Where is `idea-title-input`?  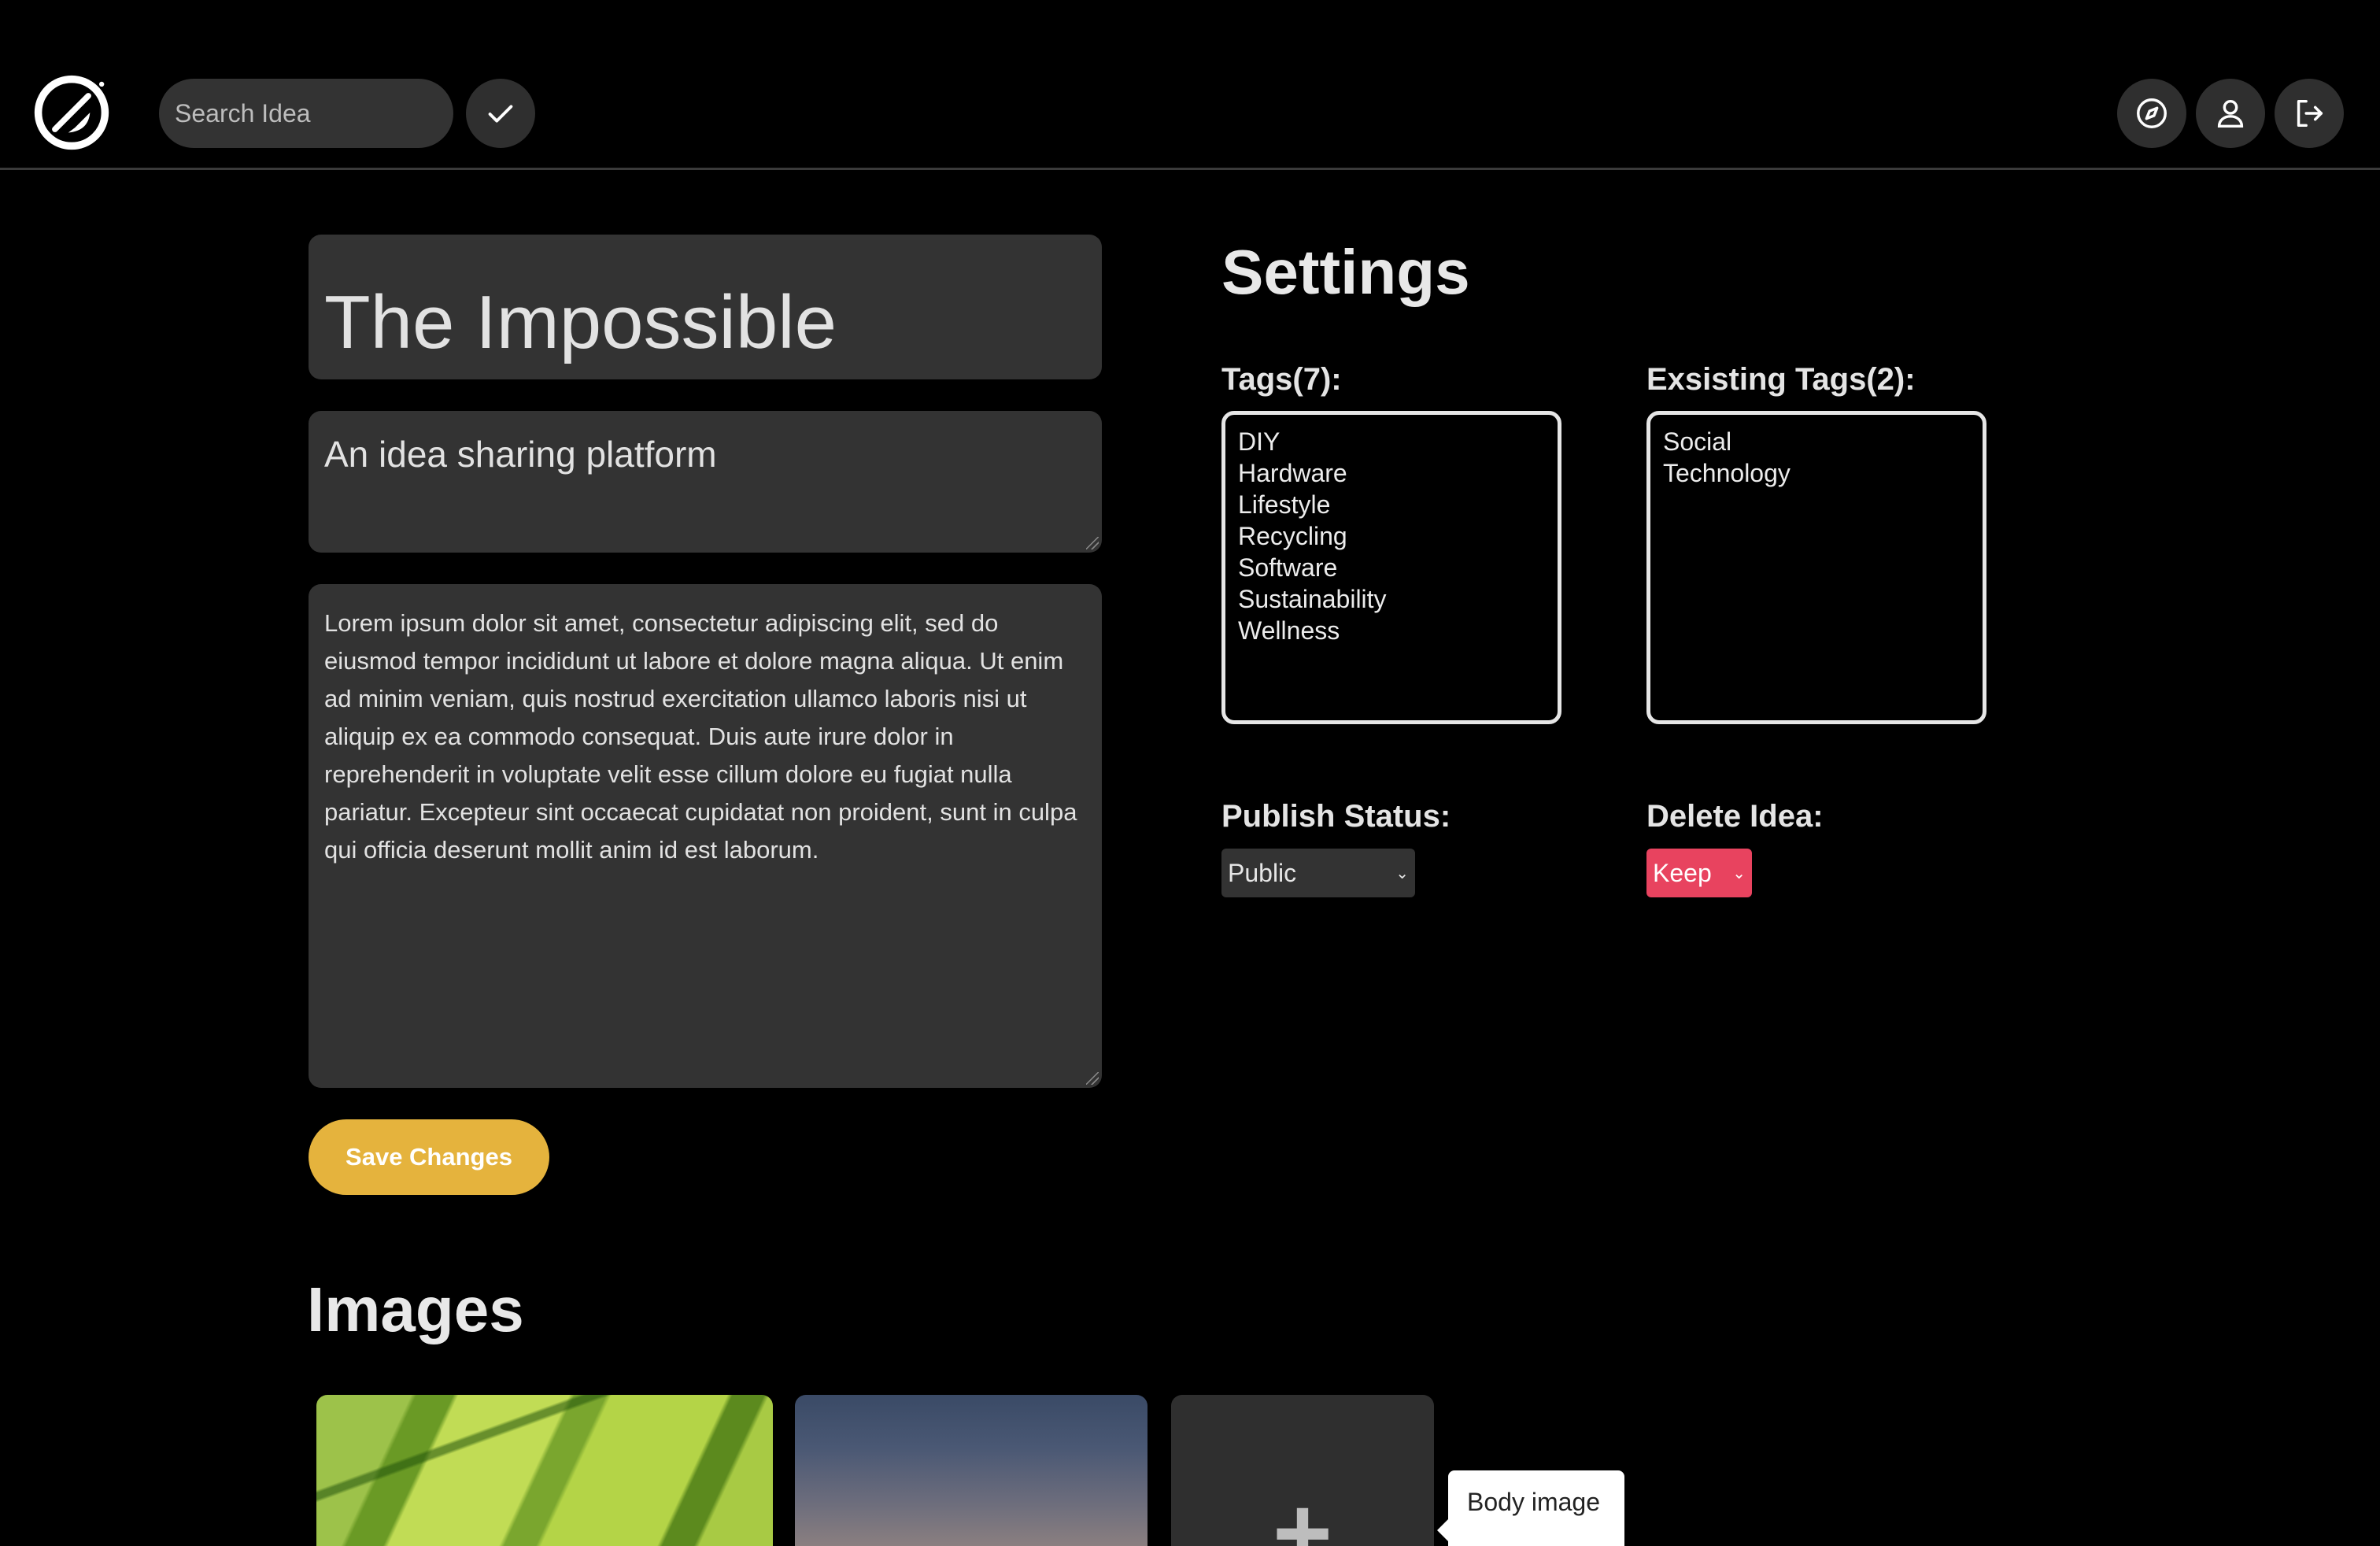 idea-title-input is located at coordinates (705, 307).